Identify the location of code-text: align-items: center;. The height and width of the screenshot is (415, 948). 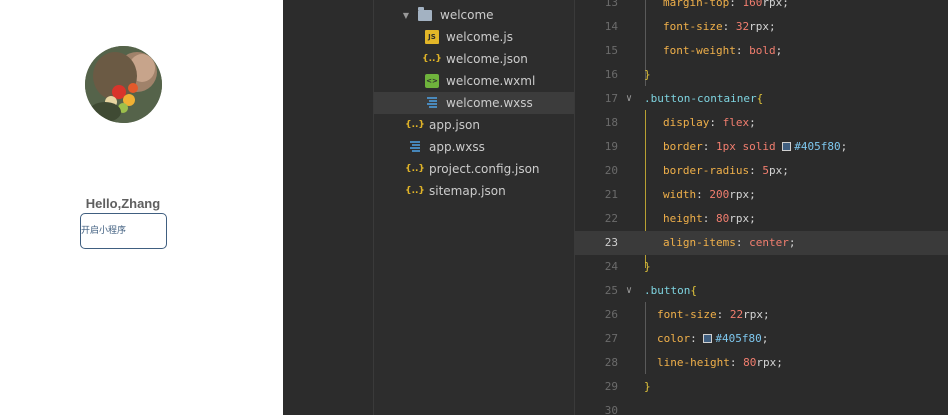
(729, 242).